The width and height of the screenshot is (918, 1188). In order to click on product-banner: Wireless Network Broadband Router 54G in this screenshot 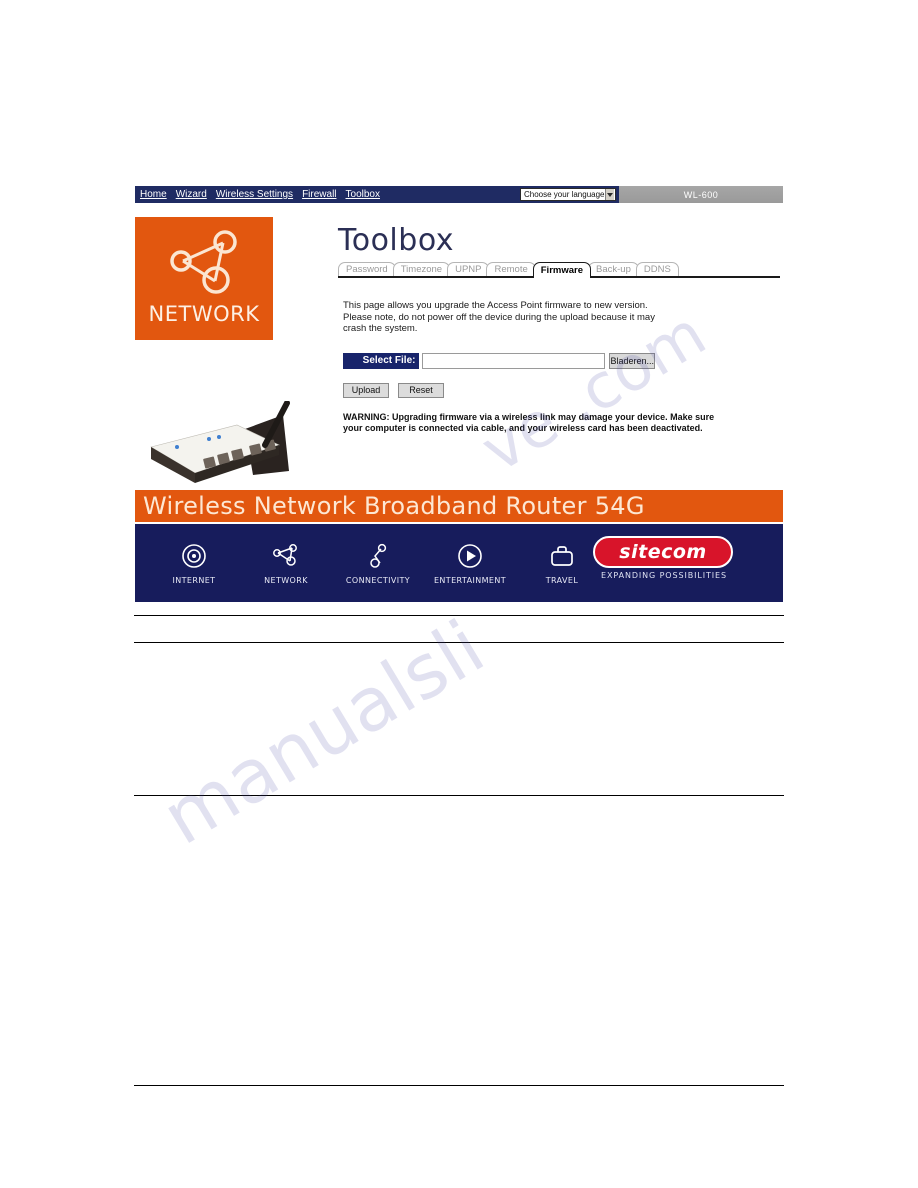, I will do `click(459, 506)`.